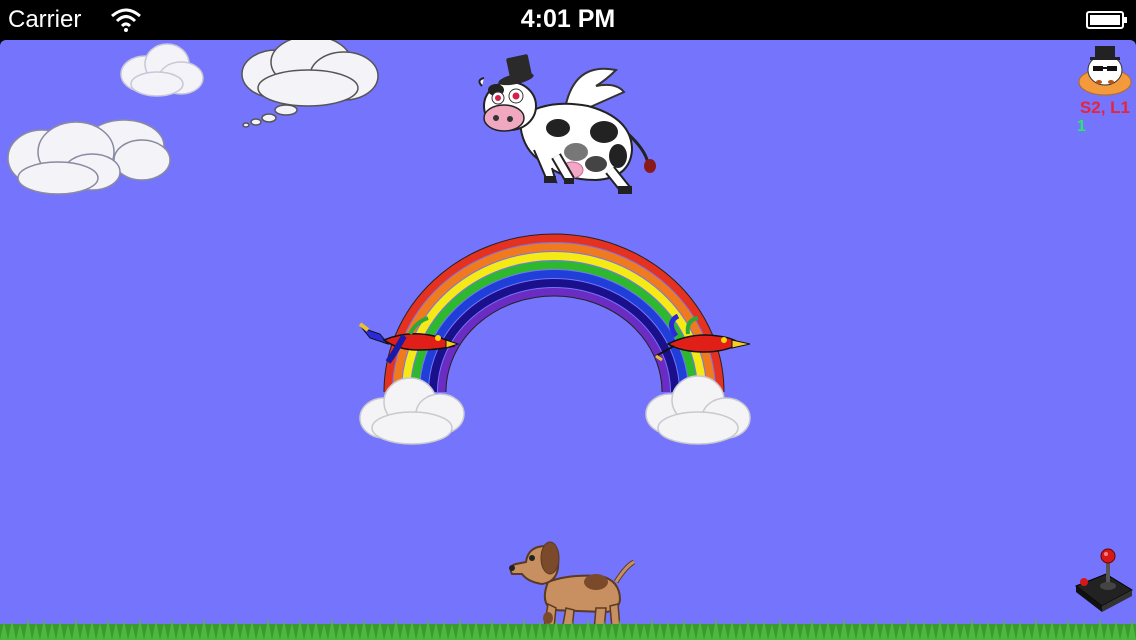 This screenshot has width=1136, height=640. I want to click on rainbow-cloud-right, so click(698, 410).